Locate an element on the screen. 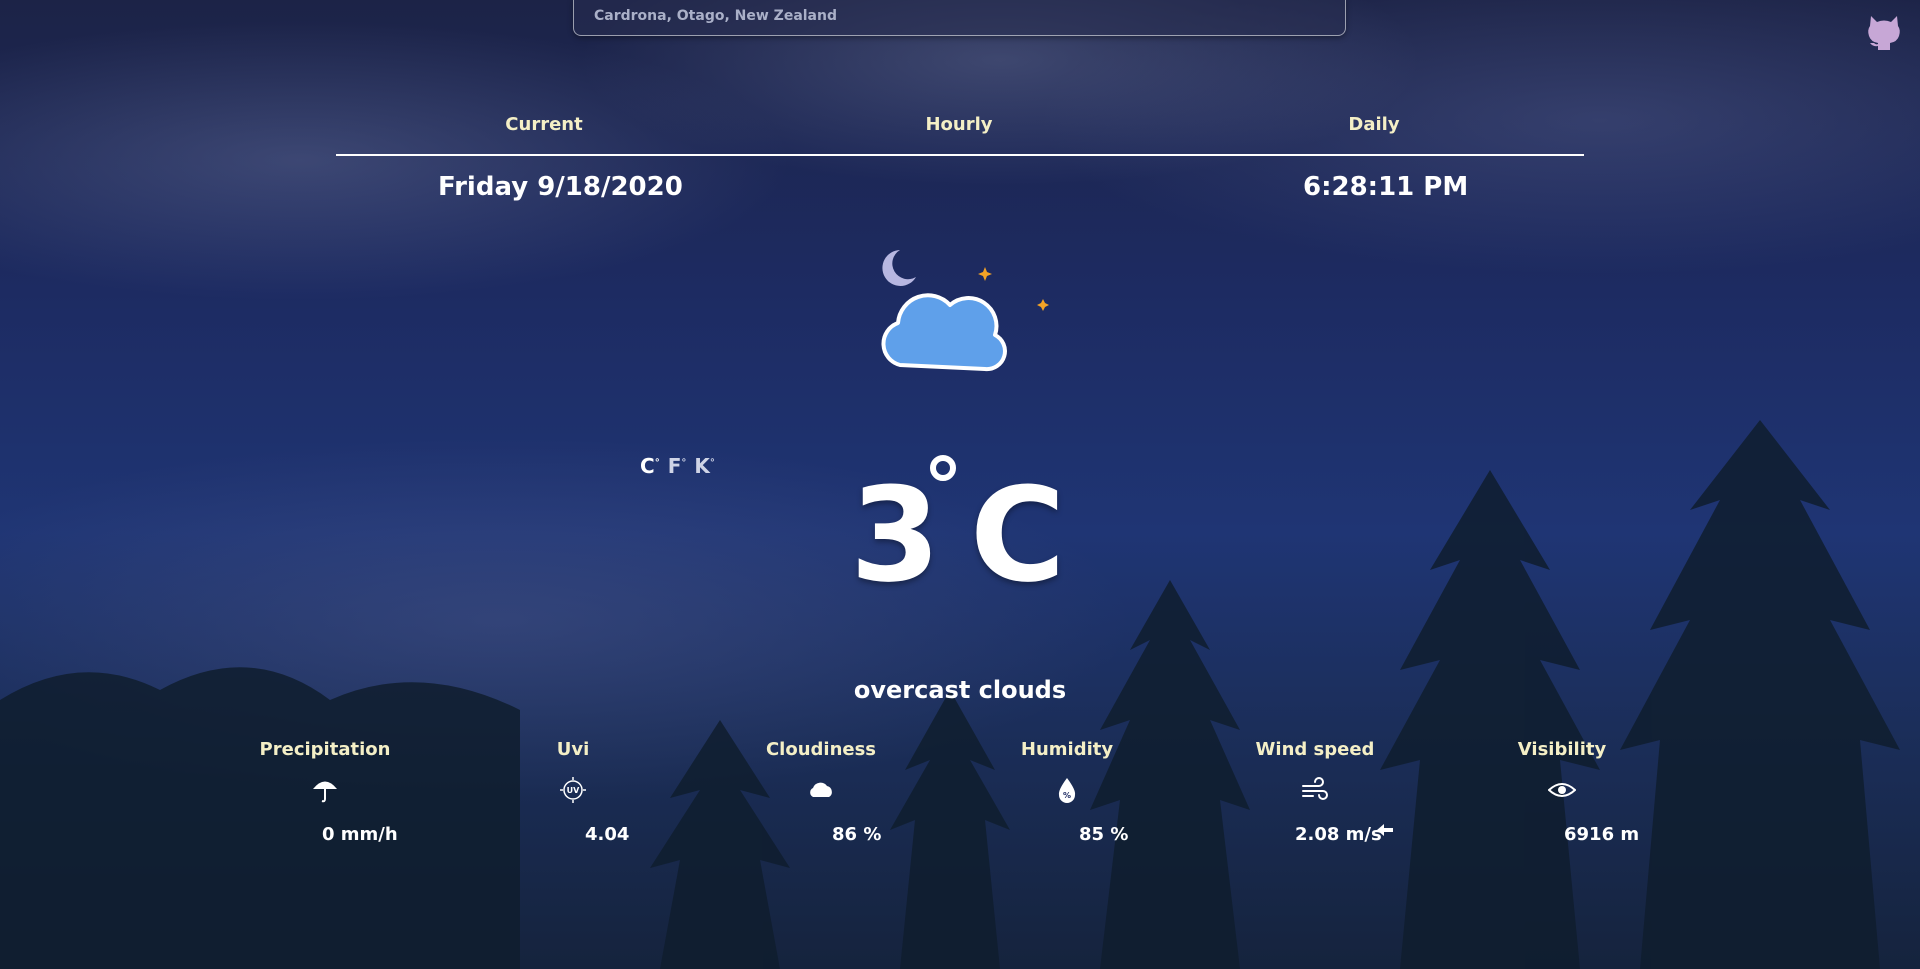 The width and height of the screenshot is (1920, 969). tab-current: Current is located at coordinates (543, 124).